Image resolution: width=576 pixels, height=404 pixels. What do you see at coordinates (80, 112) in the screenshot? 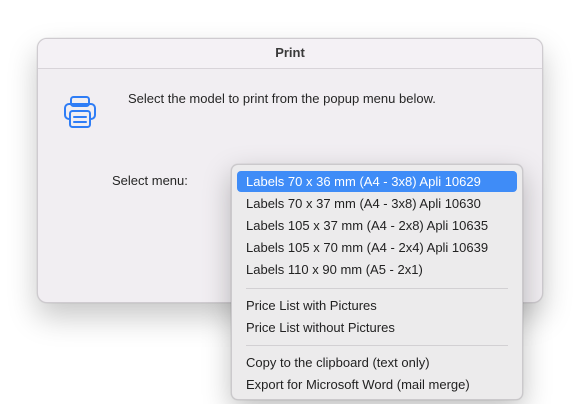
I see `printer-icon` at bounding box center [80, 112].